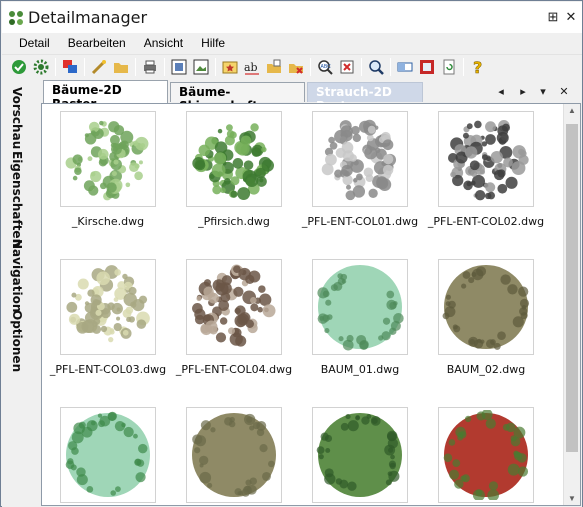 The height and width of the screenshot is (507, 583). Describe the element at coordinates (486, 369) in the screenshot. I see `detail-filename: BAUM_02.dwg` at that location.